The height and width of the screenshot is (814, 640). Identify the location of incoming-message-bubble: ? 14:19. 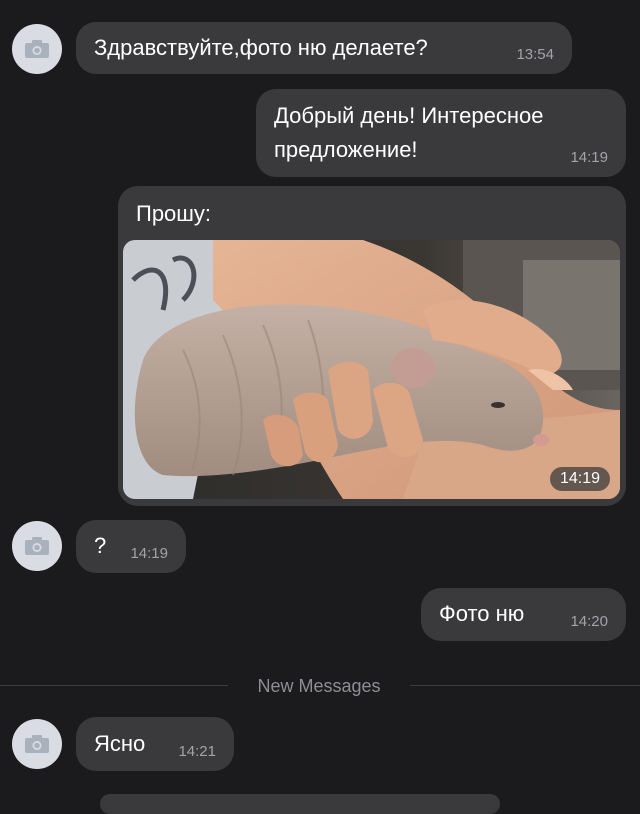
(131, 546).